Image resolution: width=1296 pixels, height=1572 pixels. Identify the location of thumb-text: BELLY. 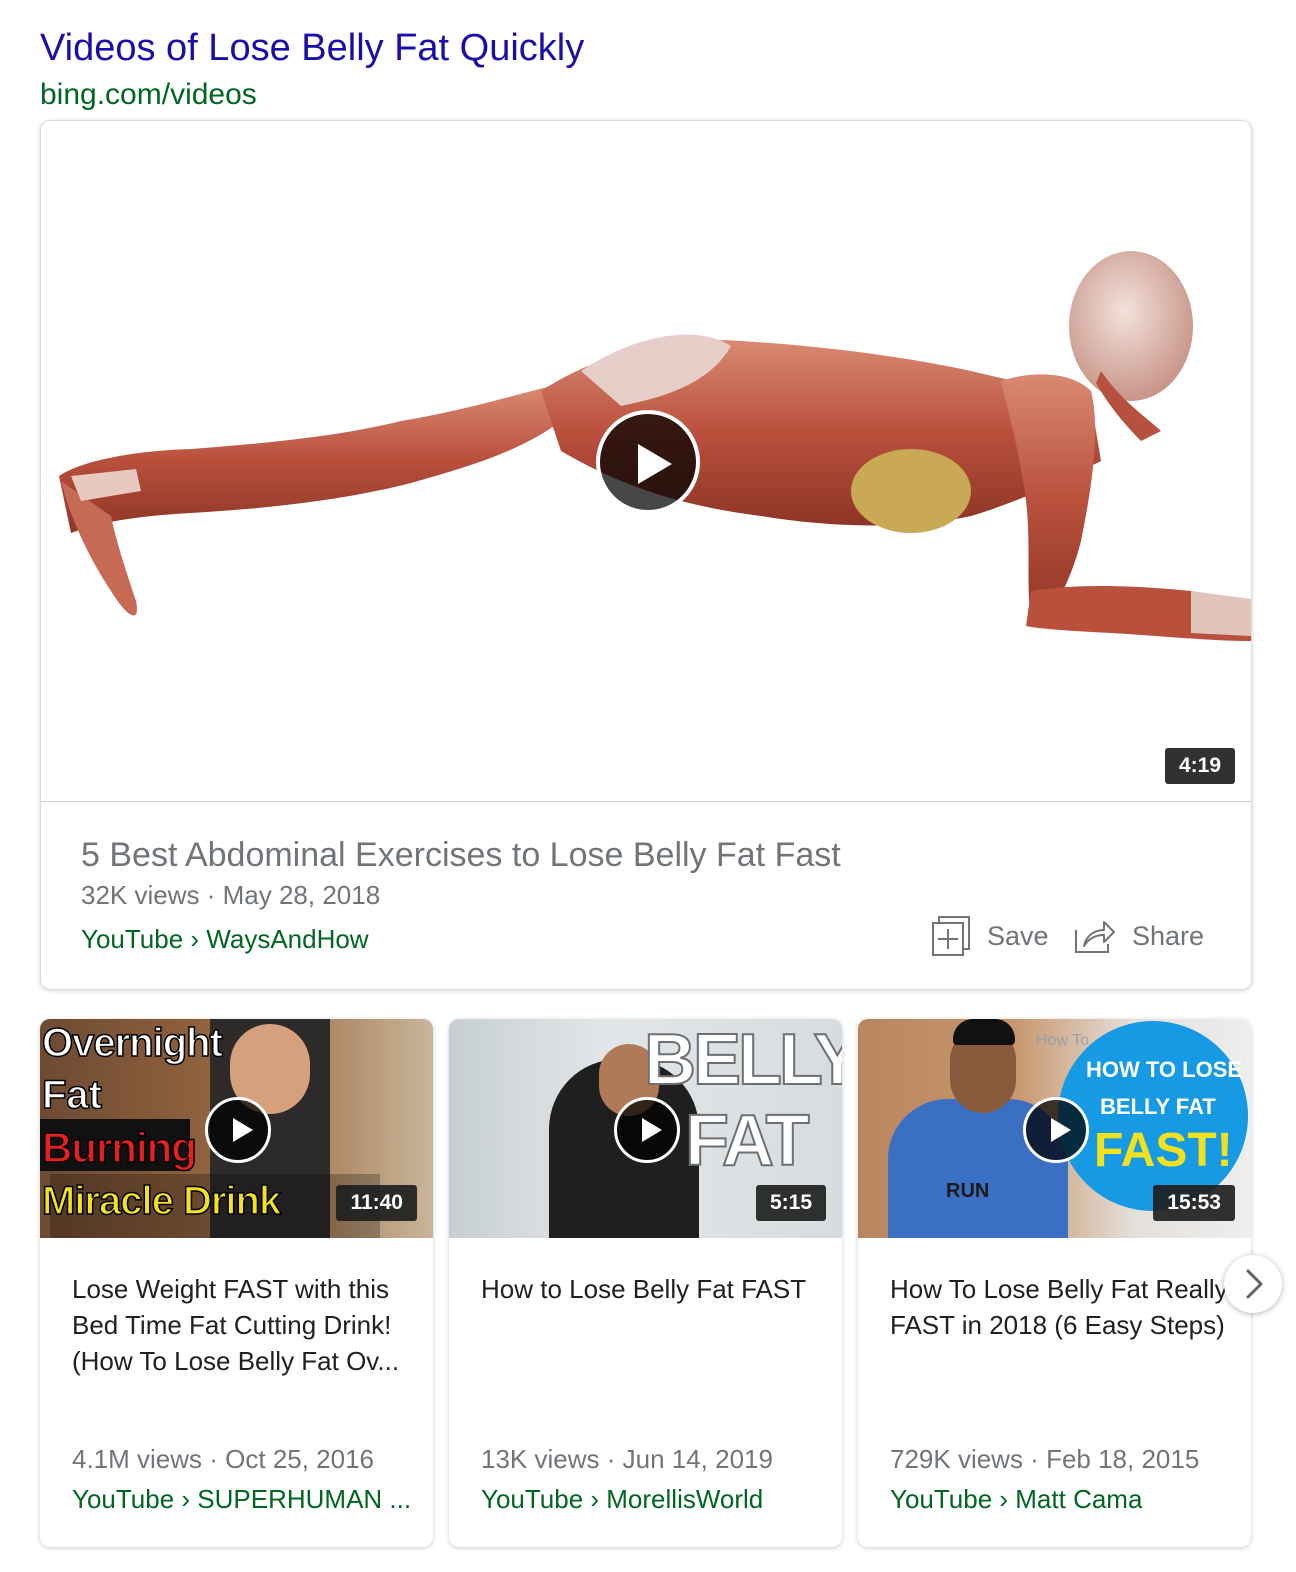
(742, 1060).